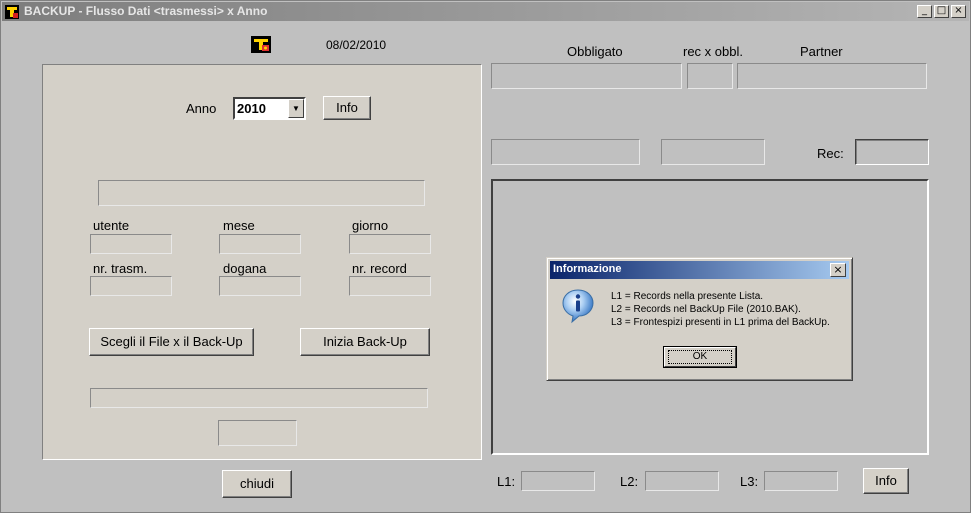  I want to click on obbligato-field, so click(586, 76).